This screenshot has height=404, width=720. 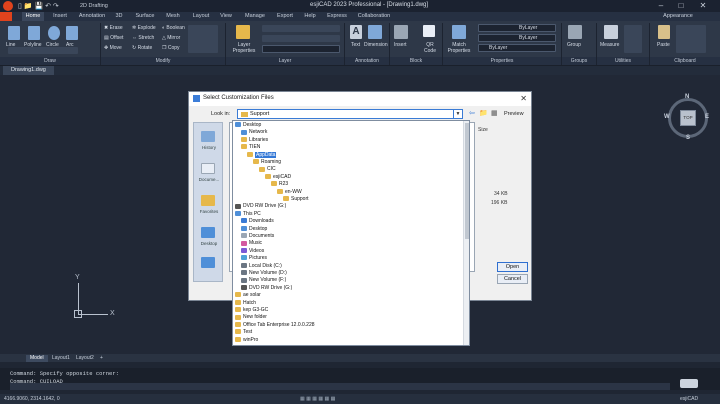 I want to click on places-history: History, so click(x=209, y=147).